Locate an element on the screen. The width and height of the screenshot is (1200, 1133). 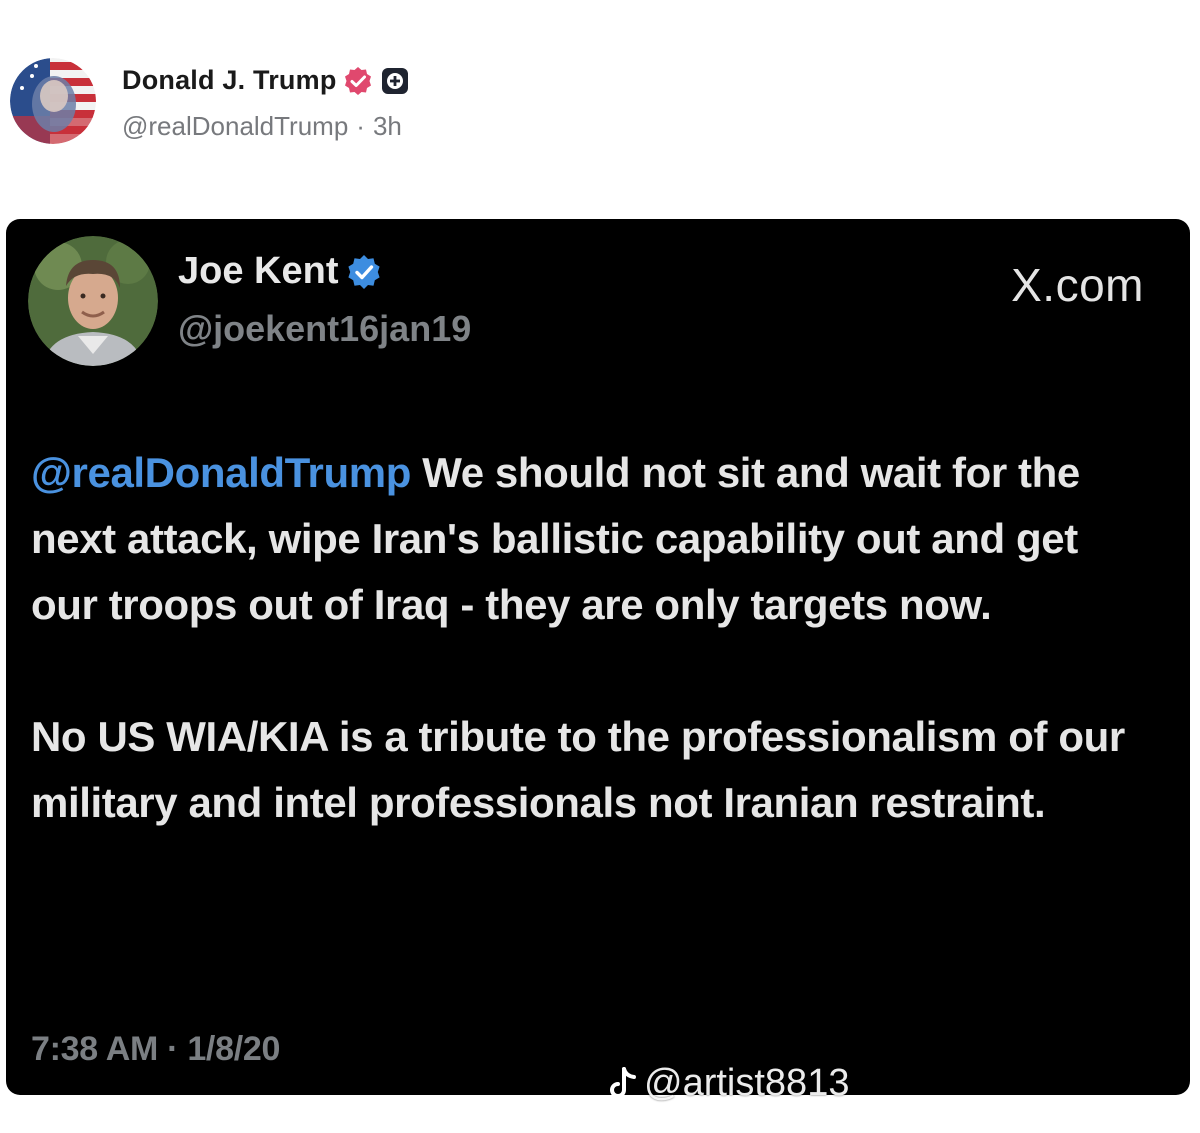
tweet-author-handle: @joekent16jan19 is located at coordinates (324, 329).